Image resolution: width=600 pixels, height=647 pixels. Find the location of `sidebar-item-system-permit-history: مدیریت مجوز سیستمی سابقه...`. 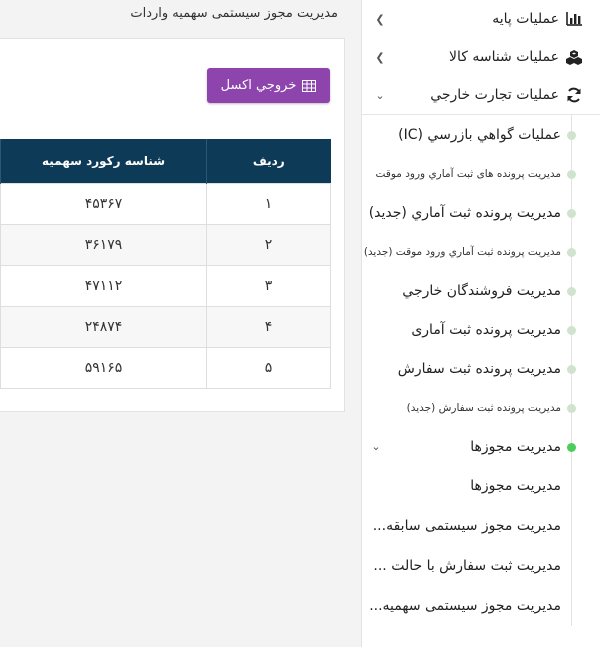

sidebar-item-system-permit-history: مدیریت مجوز سیستمی سابقه... is located at coordinates (481, 526).